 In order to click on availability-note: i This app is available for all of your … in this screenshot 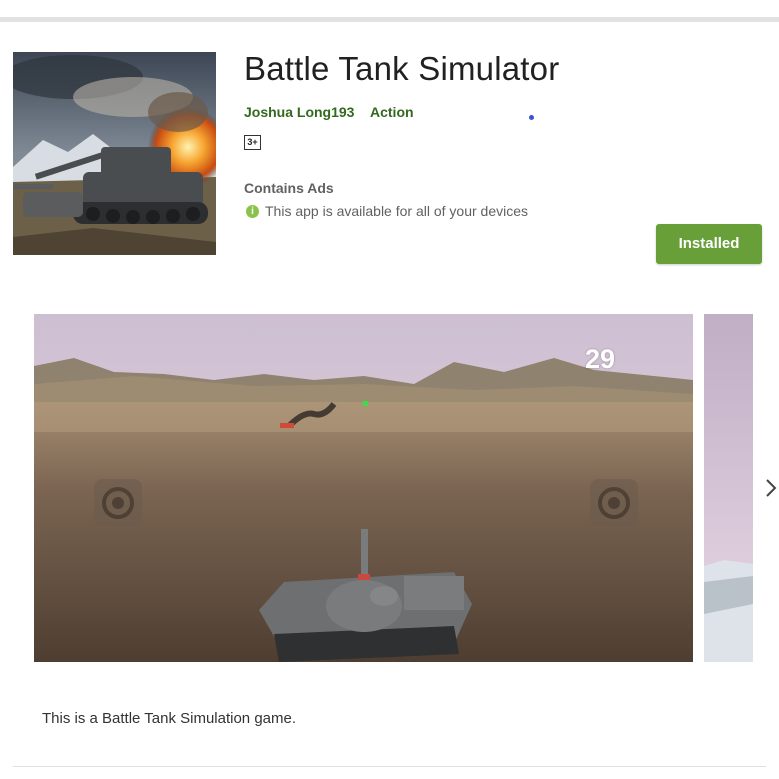, I will do `click(387, 211)`.